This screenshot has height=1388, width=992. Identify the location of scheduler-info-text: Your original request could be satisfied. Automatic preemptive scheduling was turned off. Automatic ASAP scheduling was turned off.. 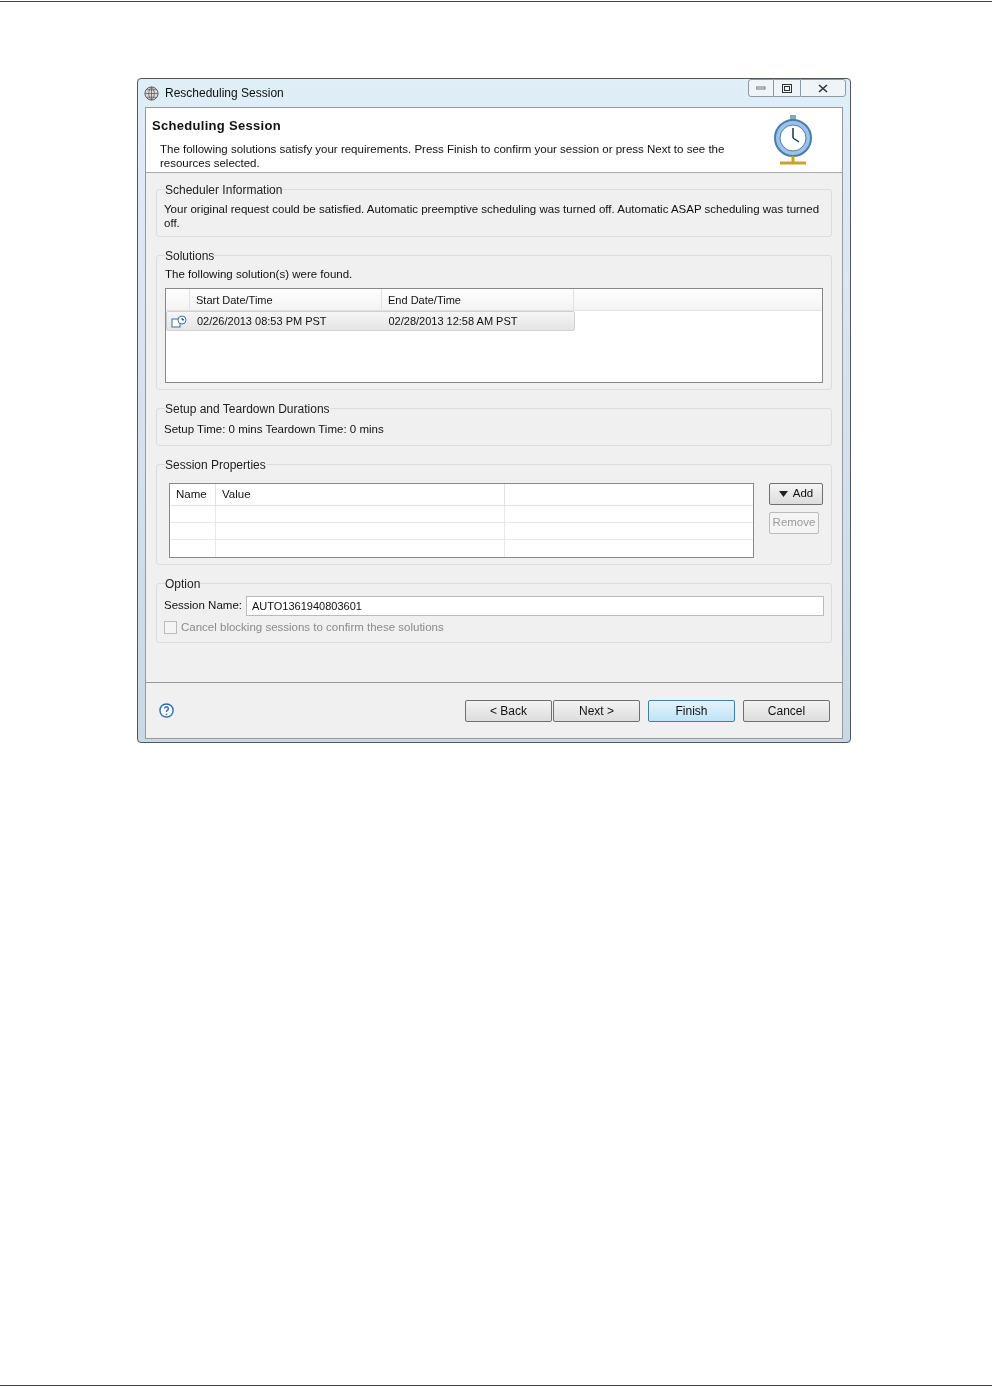
(492, 216).